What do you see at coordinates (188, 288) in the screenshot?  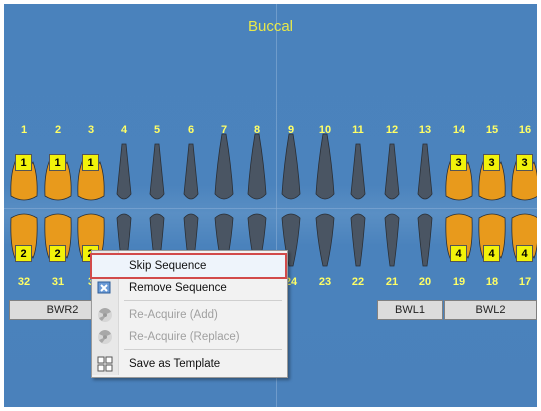 I see `menu-item-remove-sequence: Remove Sequence` at bounding box center [188, 288].